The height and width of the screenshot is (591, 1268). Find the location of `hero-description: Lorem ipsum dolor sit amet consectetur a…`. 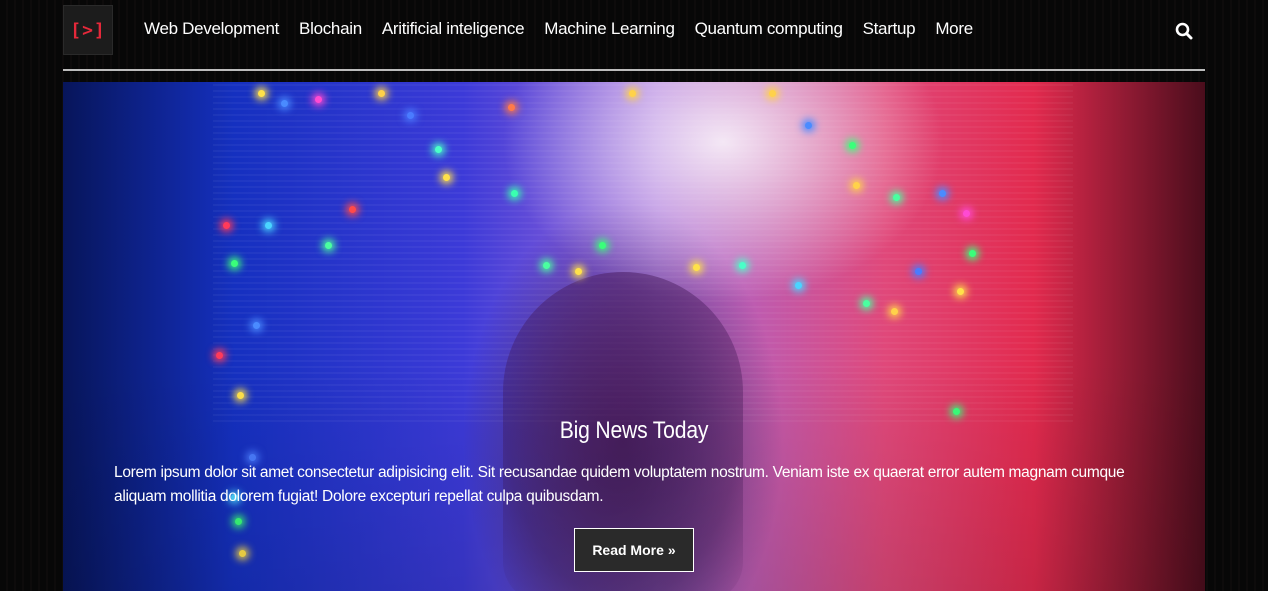

hero-description: Lorem ipsum dolor sit amet consectetur a… is located at coordinates (619, 484).